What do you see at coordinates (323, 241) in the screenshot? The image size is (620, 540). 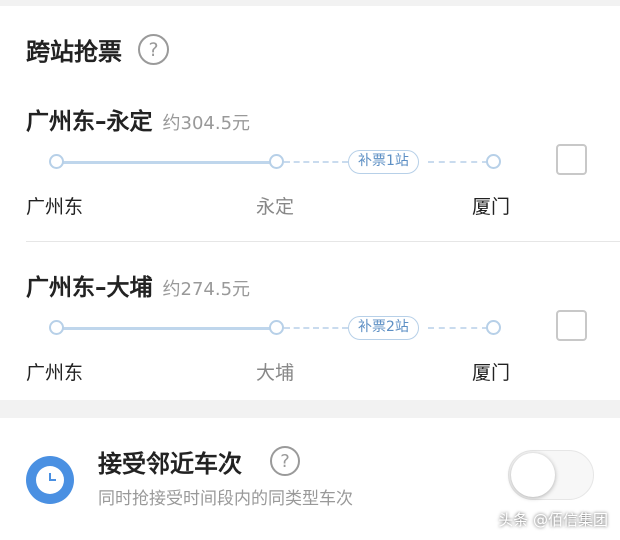 I see `divider` at bounding box center [323, 241].